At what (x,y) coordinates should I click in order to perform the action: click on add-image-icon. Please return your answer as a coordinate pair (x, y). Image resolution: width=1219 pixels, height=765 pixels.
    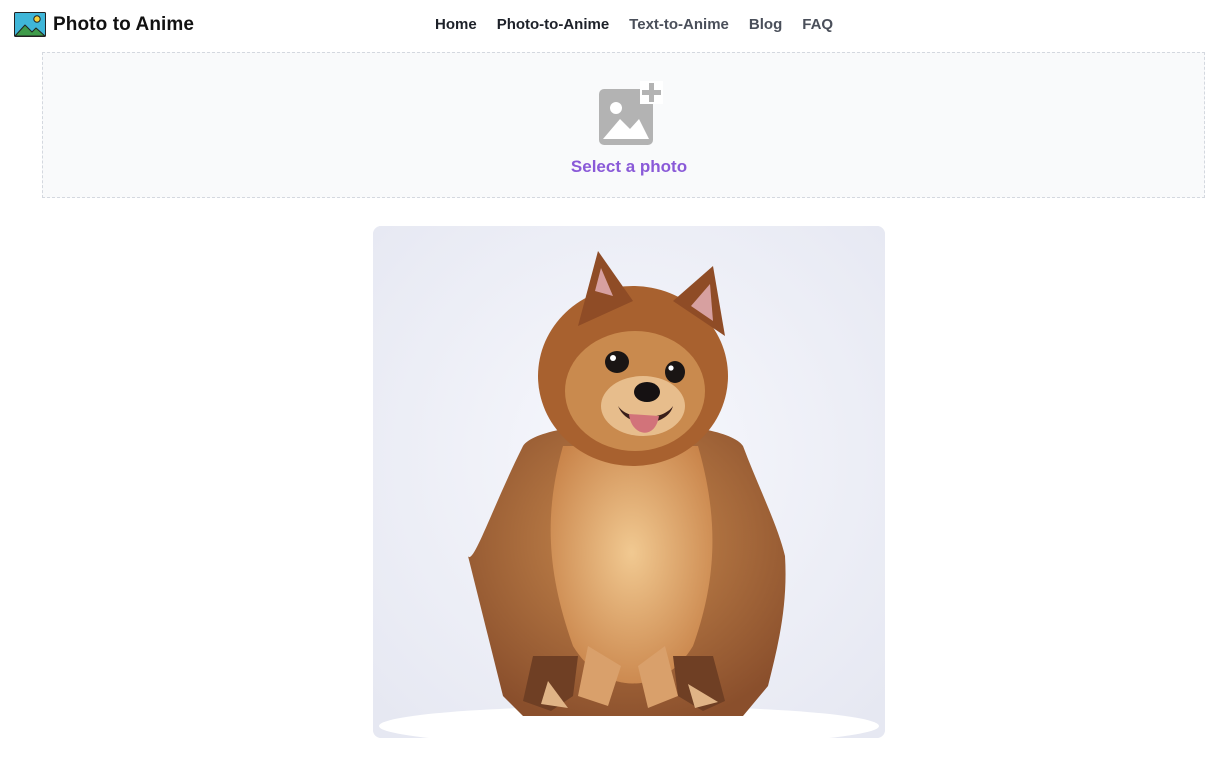
    Looking at the image, I should click on (631, 113).